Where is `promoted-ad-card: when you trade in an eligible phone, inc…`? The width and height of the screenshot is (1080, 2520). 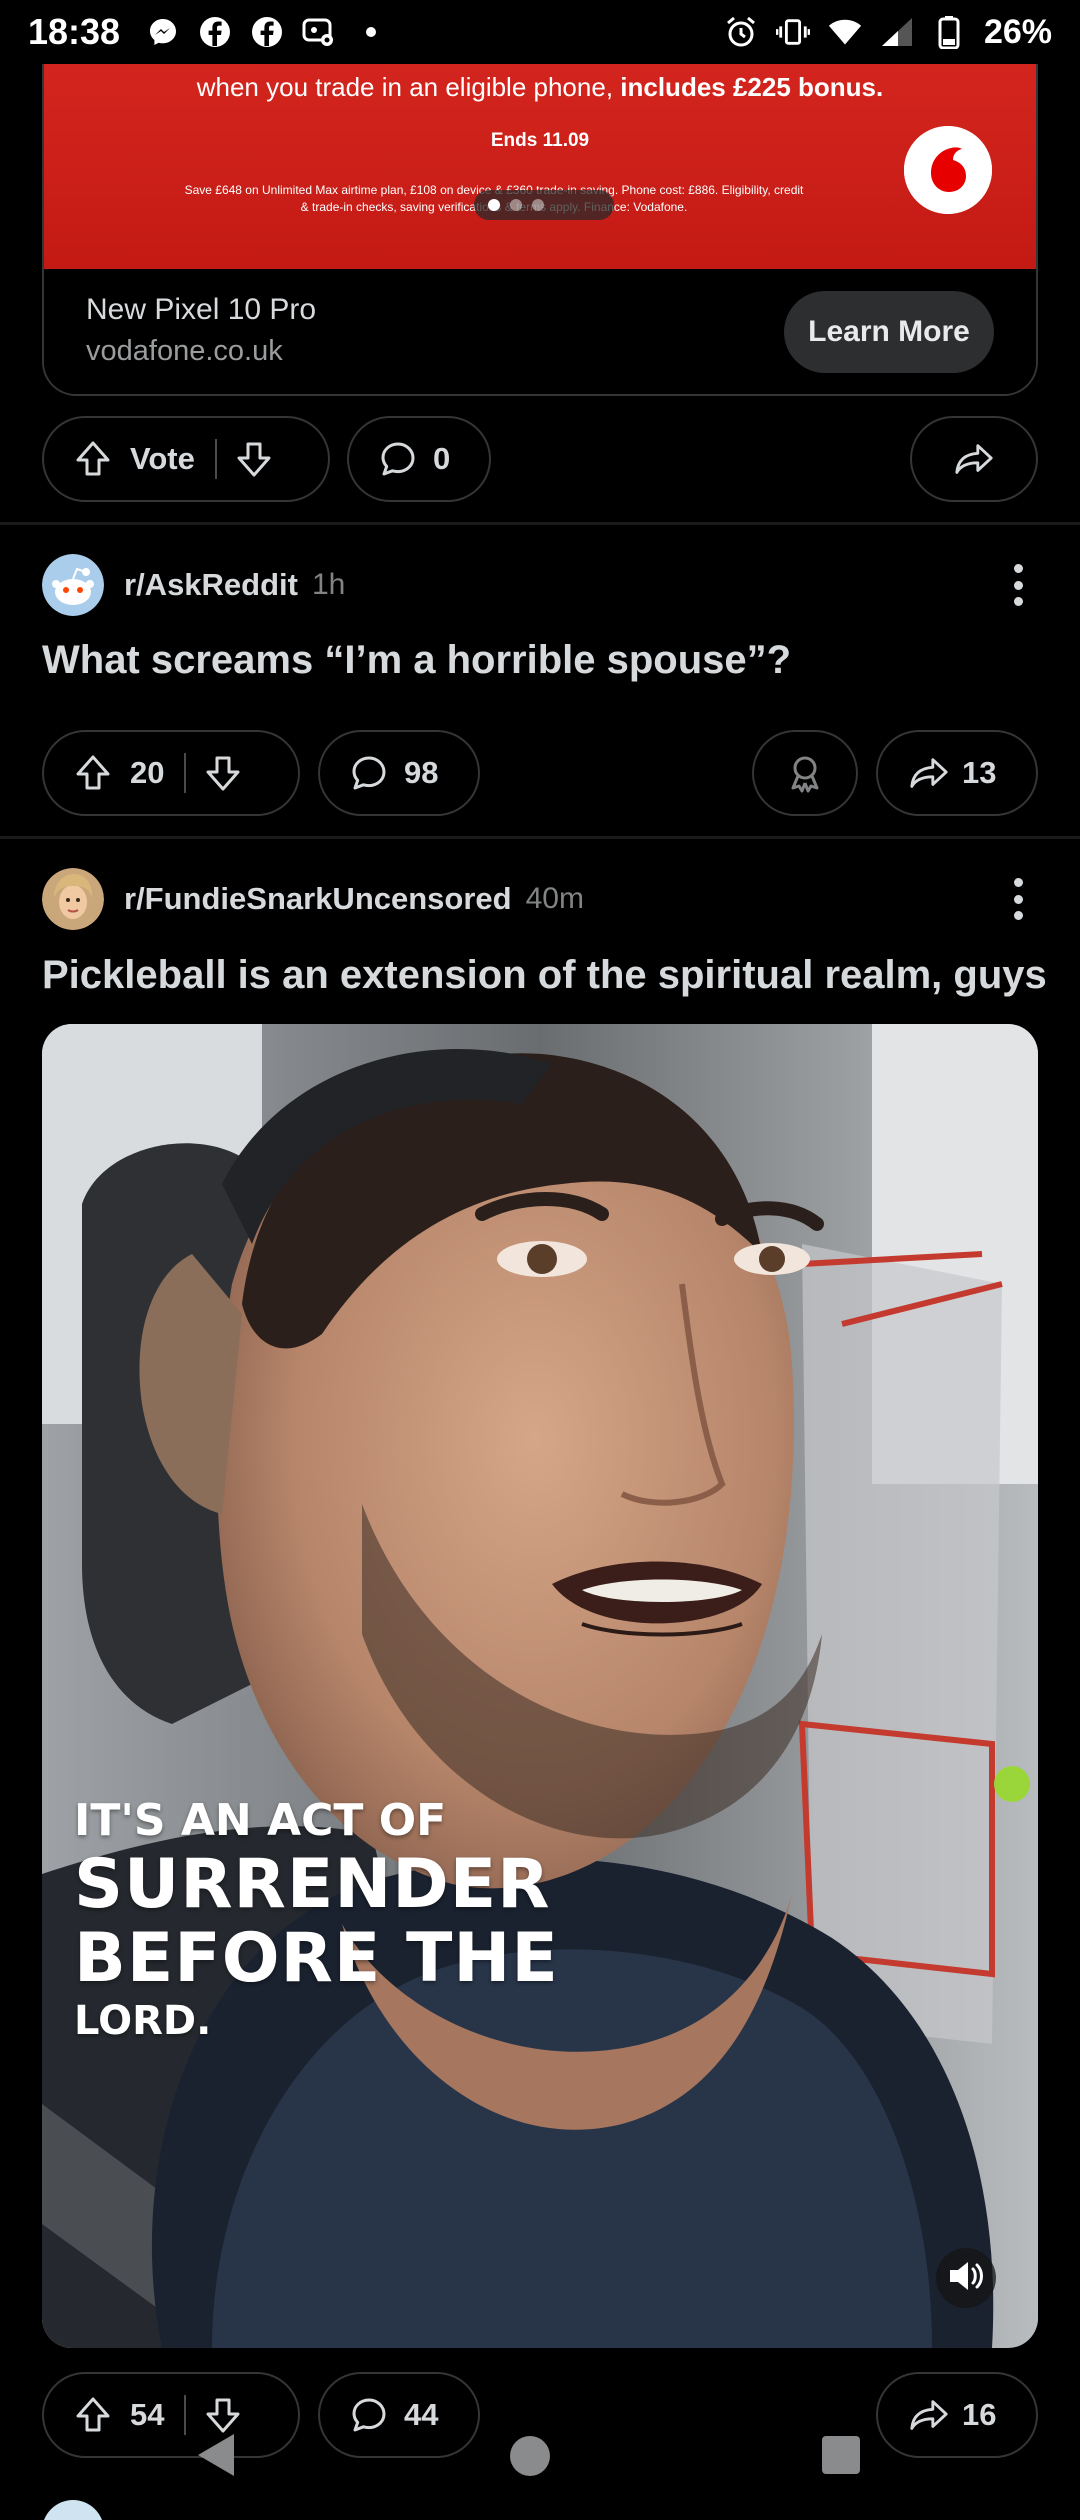 promoted-ad-card: when you trade in an eligible phone, inc… is located at coordinates (540, 230).